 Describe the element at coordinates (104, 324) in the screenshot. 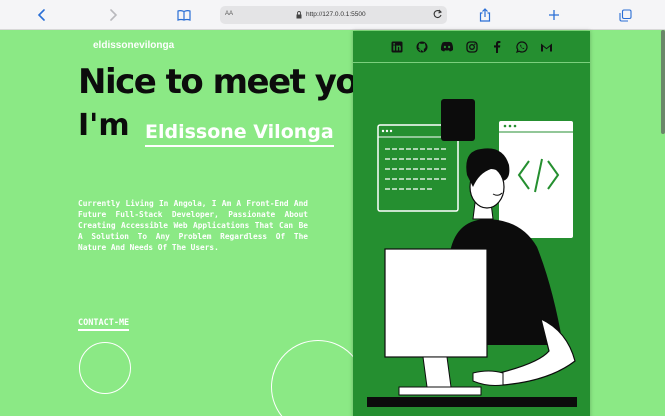

I see `contact-me-link: CONTACT-ME` at that location.